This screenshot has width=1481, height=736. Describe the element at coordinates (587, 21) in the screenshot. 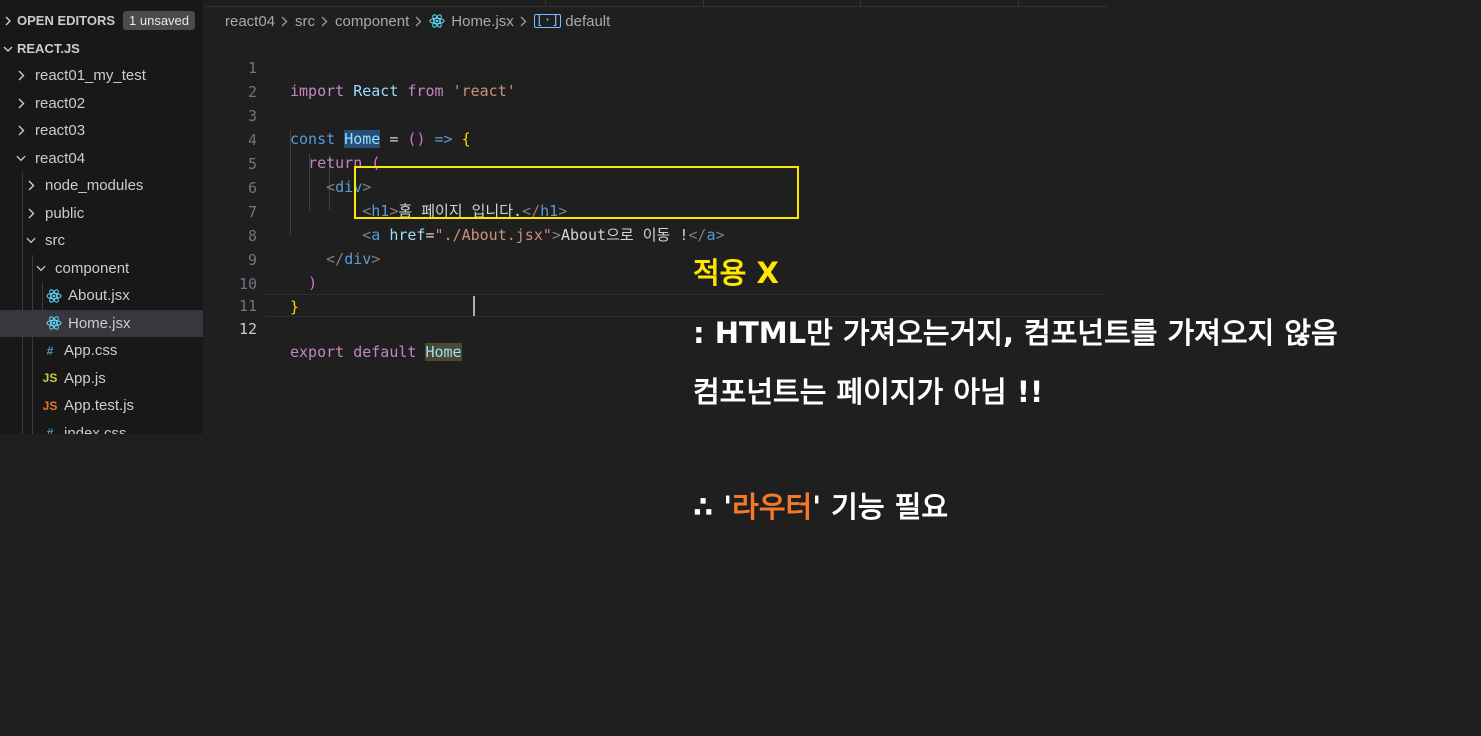

I see `breadcrumb-symbol: default` at that location.